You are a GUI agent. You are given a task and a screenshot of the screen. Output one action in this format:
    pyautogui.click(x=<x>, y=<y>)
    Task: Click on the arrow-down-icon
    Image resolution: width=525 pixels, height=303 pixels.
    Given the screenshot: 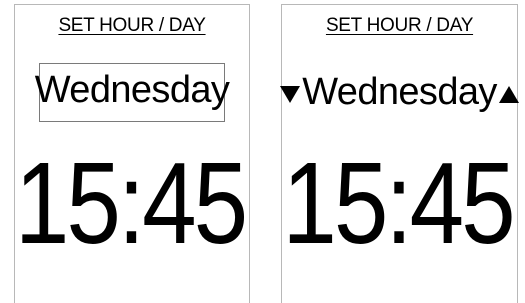 What is the action you would take?
    pyautogui.click(x=290, y=94)
    